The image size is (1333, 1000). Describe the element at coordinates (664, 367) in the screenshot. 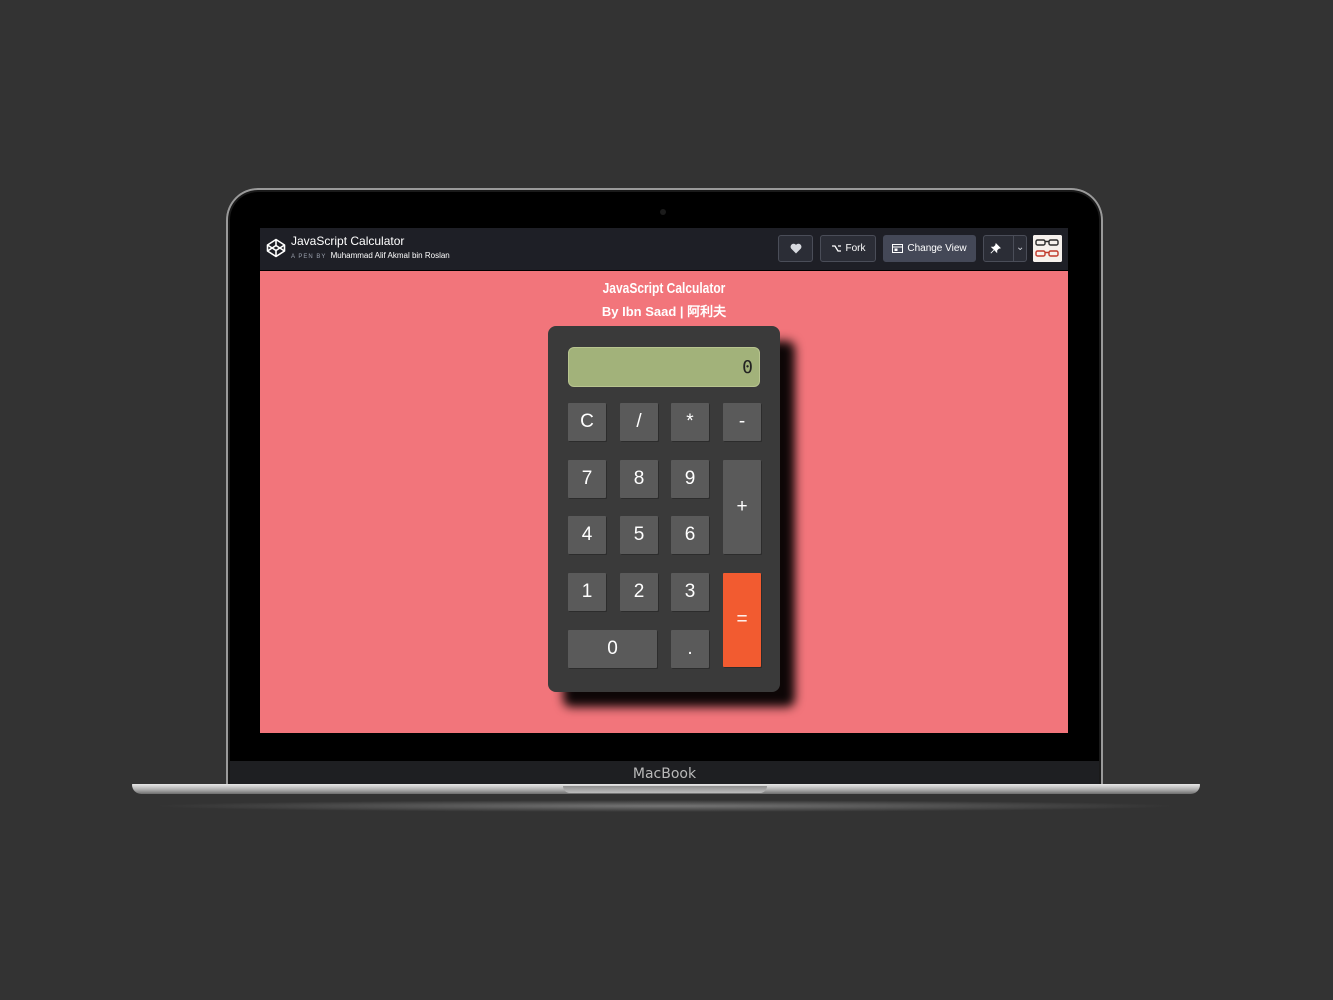

I see `calculator-display: 0` at that location.